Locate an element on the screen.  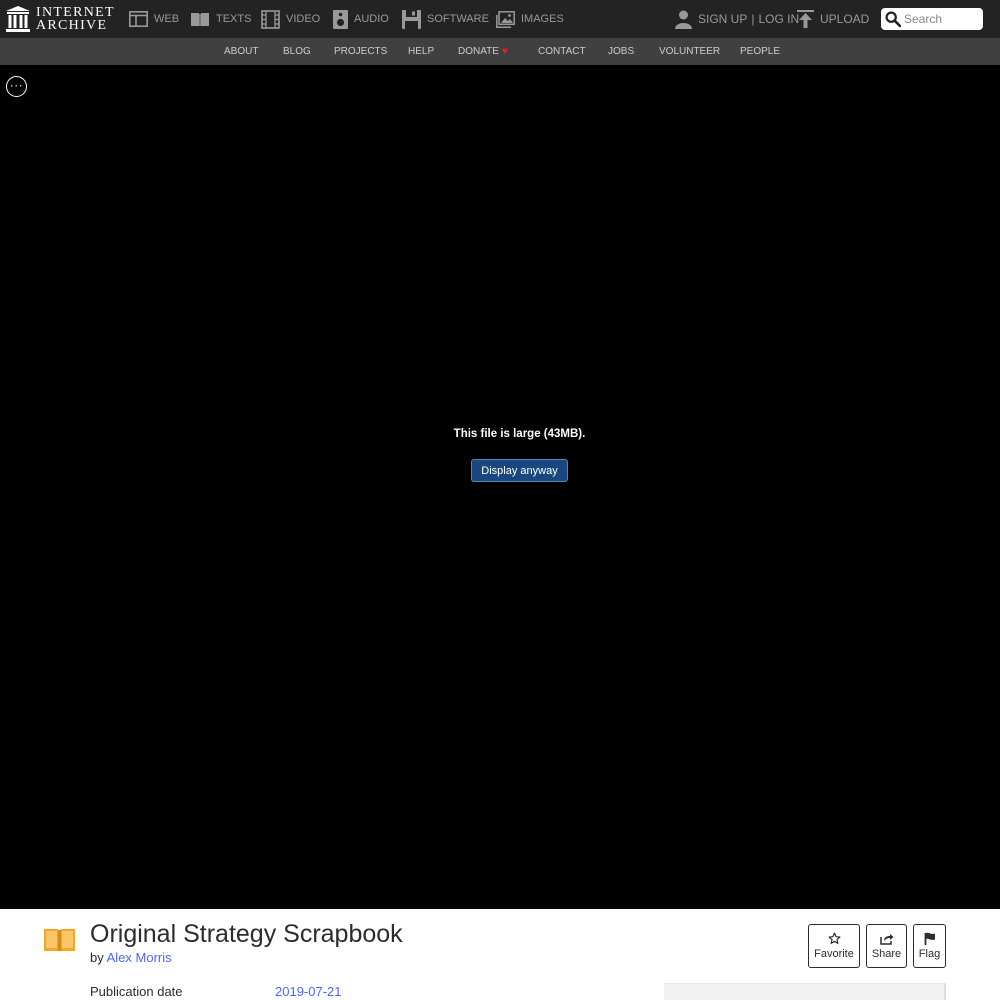
upload-link: UPLOAD is located at coordinates (833, 19).